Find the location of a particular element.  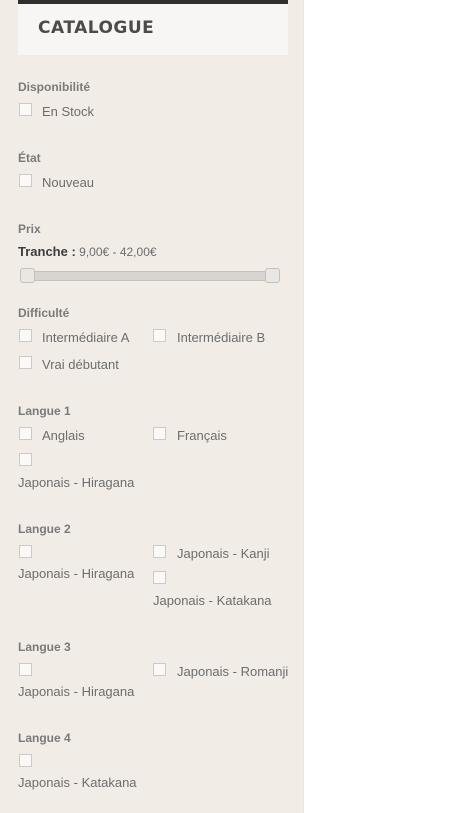

price-range-prefix: Tranche : is located at coordinates (47, 251).